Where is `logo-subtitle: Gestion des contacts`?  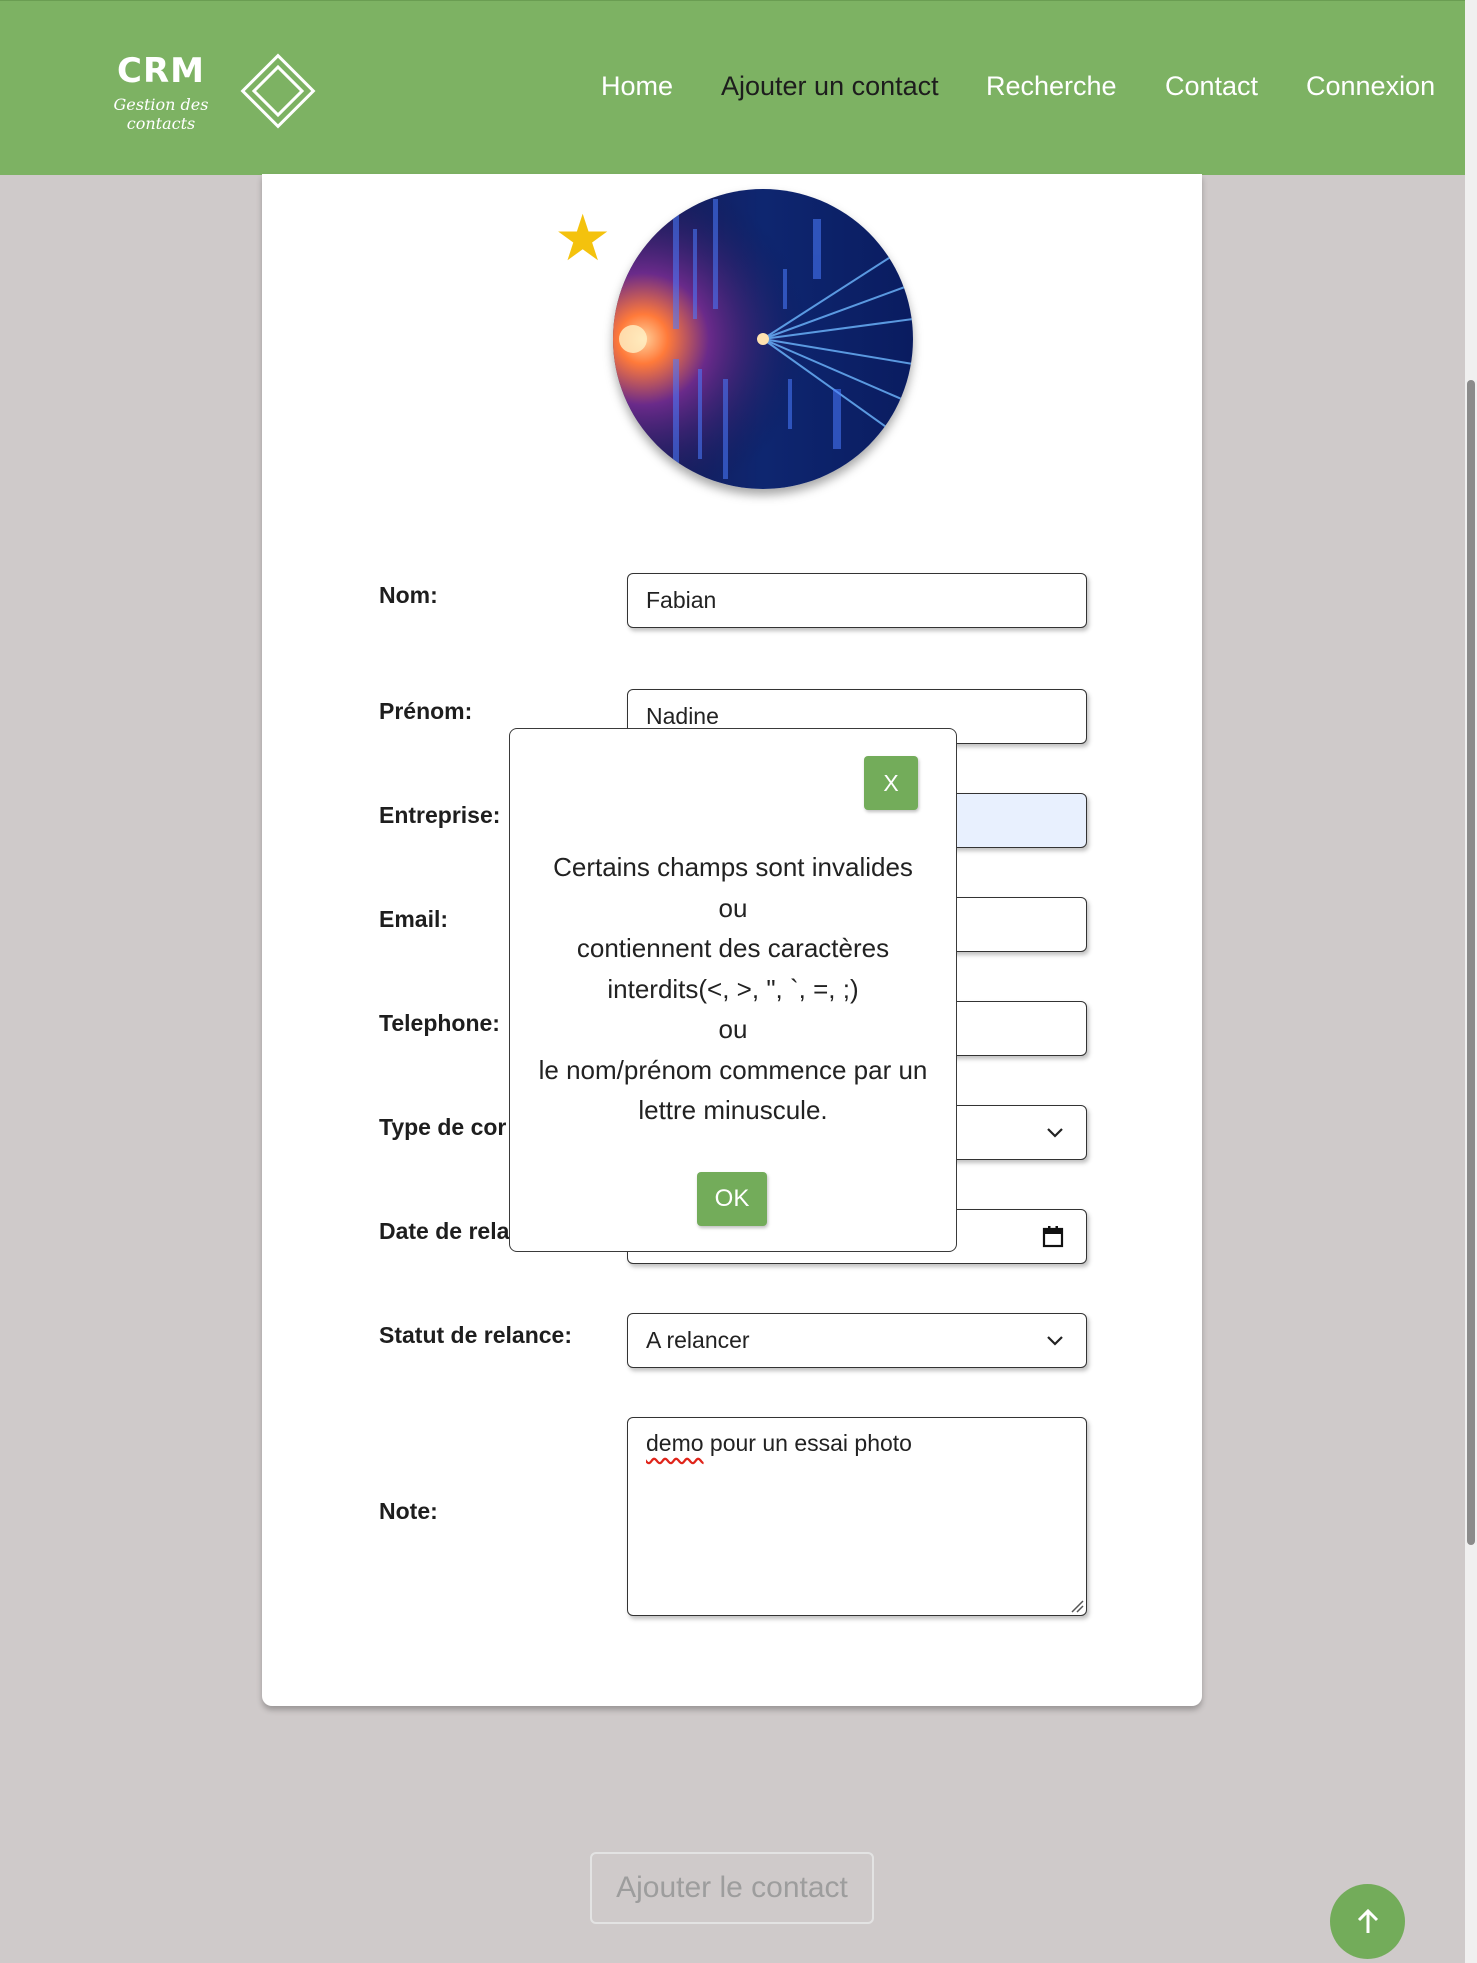 logo-subtitle: Gestion des contacts is located at coordinates (161, 114).